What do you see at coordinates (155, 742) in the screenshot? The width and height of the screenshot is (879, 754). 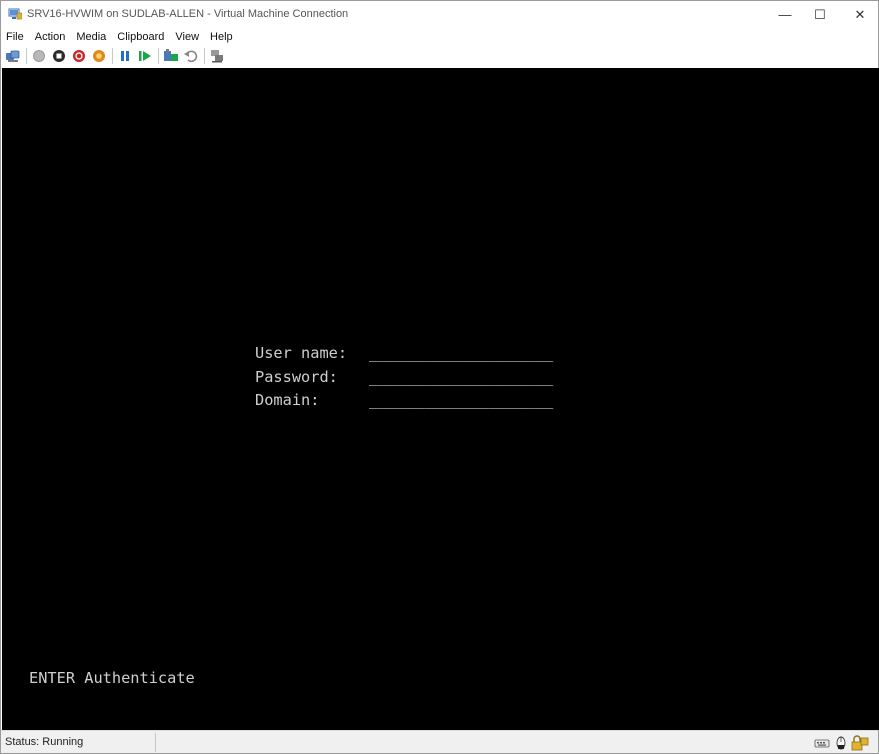 I see `status-divider` at bounding box center [155, 742].